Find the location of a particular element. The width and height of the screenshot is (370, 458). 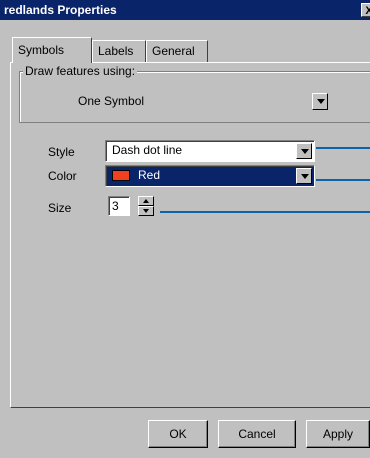

apply-button: Apply is located at coordinates (338, 434).